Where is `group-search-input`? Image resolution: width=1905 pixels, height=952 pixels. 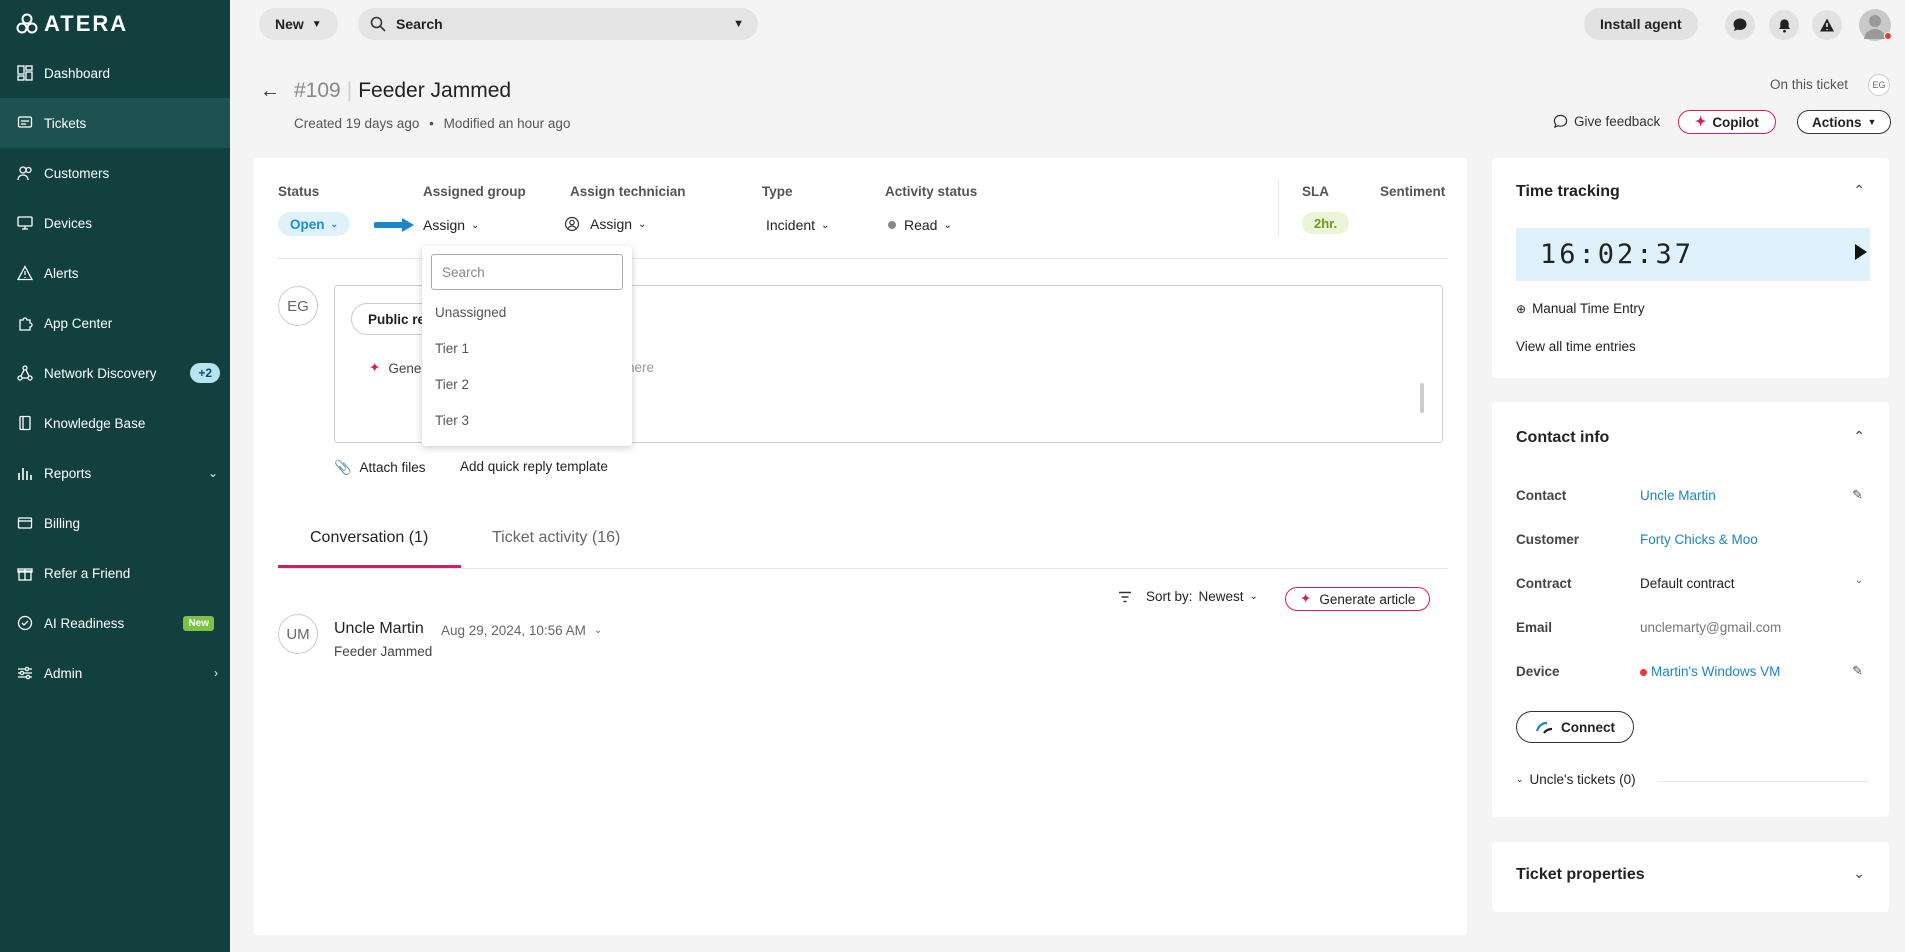
group-search-input is located at coordinates (527, 272).